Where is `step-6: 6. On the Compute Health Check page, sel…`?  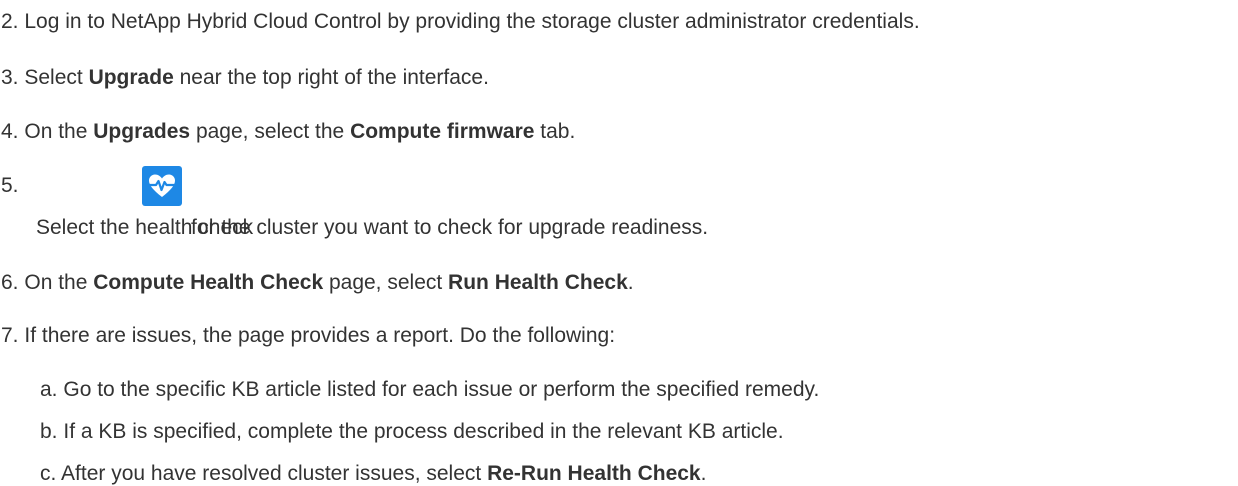 step-6: 6. On the Compute Health Check page, sel… is located at coordinates (317, 282).